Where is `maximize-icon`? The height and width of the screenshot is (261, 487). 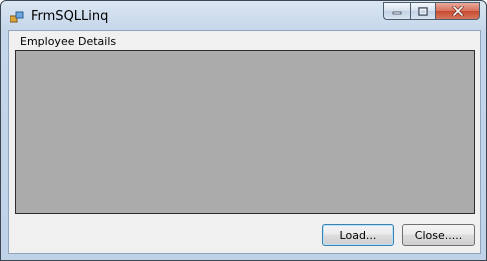
maximize-icon is located at coordinates (423, 11).